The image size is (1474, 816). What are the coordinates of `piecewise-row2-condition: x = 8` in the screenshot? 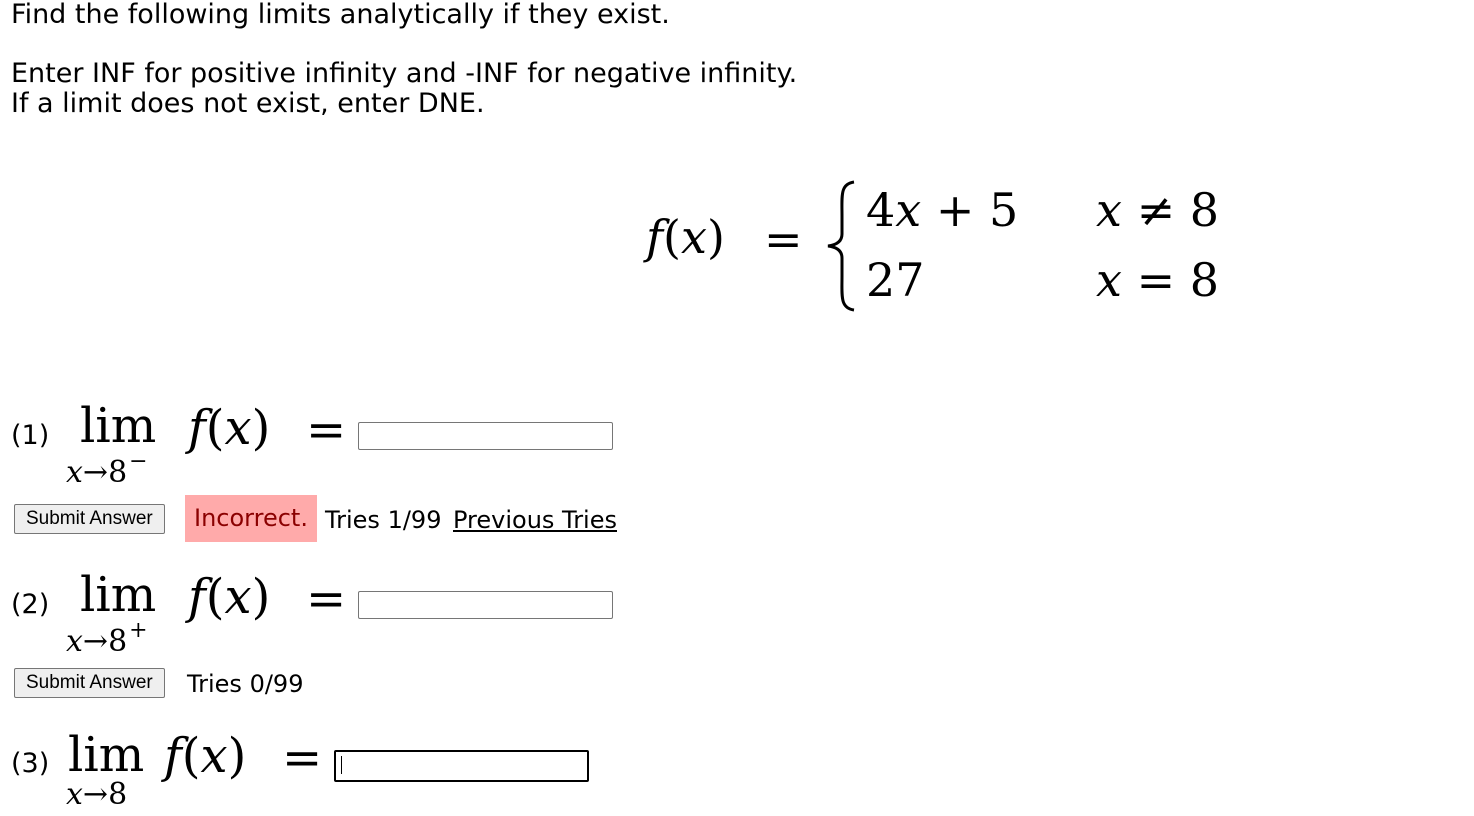 It's located at (1157, 280).